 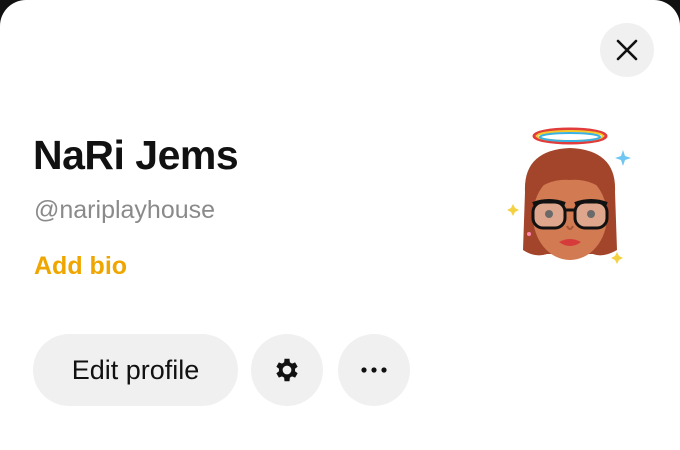 What do you see at coordinates (135, 370) in the screenshot?
I see `edit-profile-button: Edit profile` at bounding box center [135, 370].